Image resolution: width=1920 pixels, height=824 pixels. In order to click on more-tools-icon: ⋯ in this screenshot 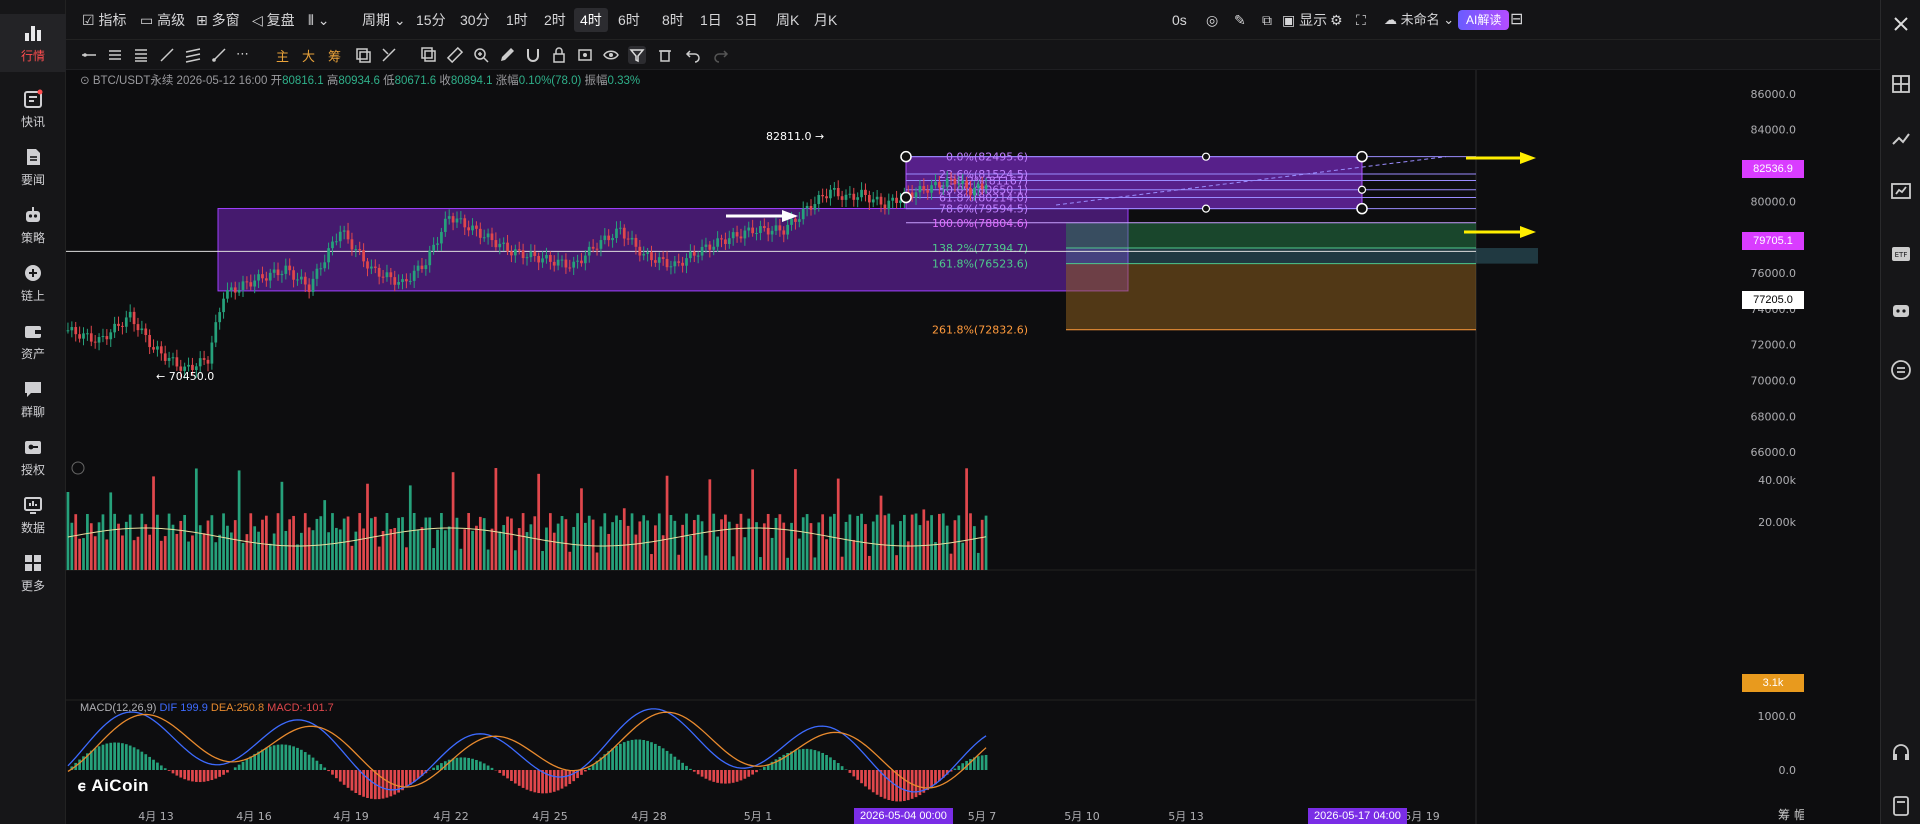, I will do `click(242, 54)`.